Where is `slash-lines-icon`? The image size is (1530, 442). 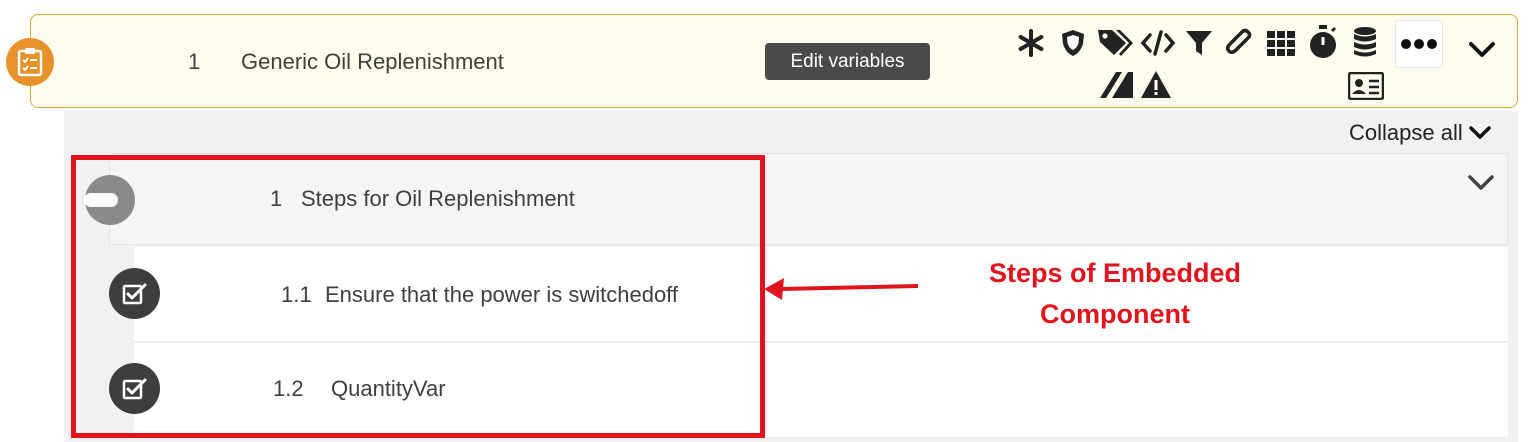 slash-lines-icon is located at coordinates (1116, 85).